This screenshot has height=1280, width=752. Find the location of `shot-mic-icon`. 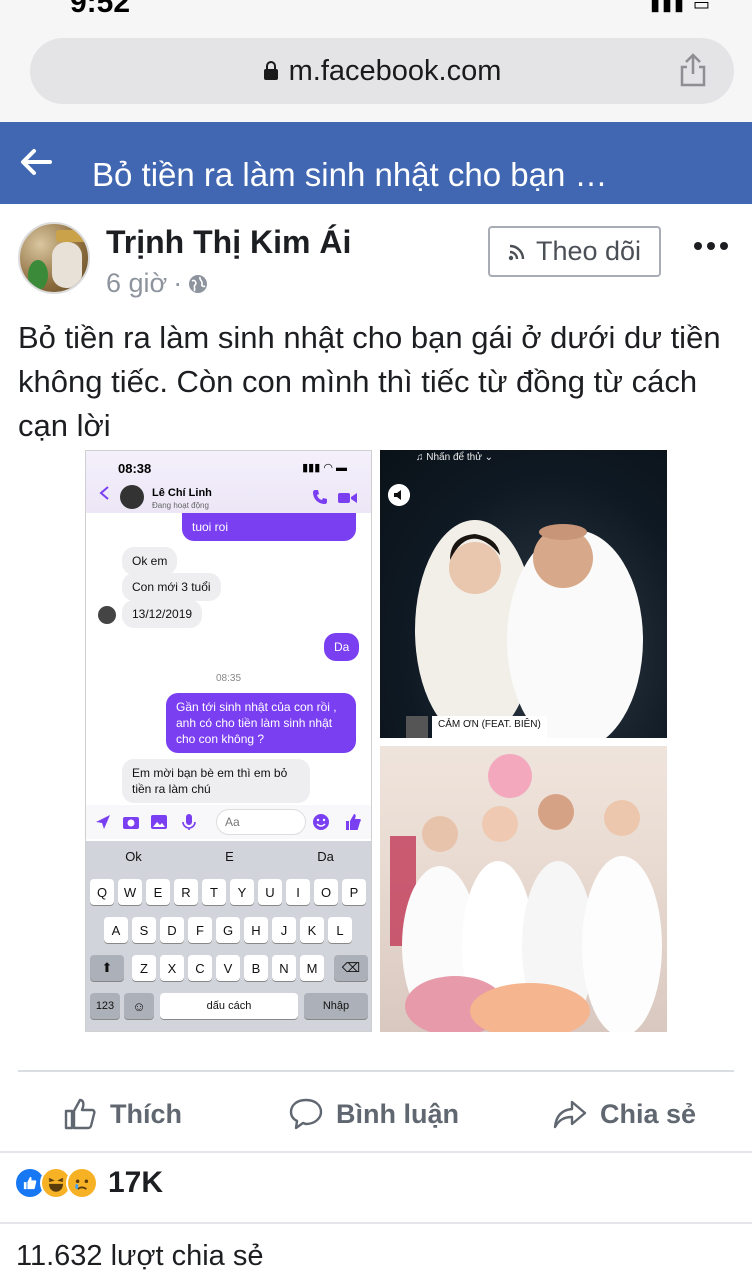

shot-mic-icon is located at coordinates (189, 822).